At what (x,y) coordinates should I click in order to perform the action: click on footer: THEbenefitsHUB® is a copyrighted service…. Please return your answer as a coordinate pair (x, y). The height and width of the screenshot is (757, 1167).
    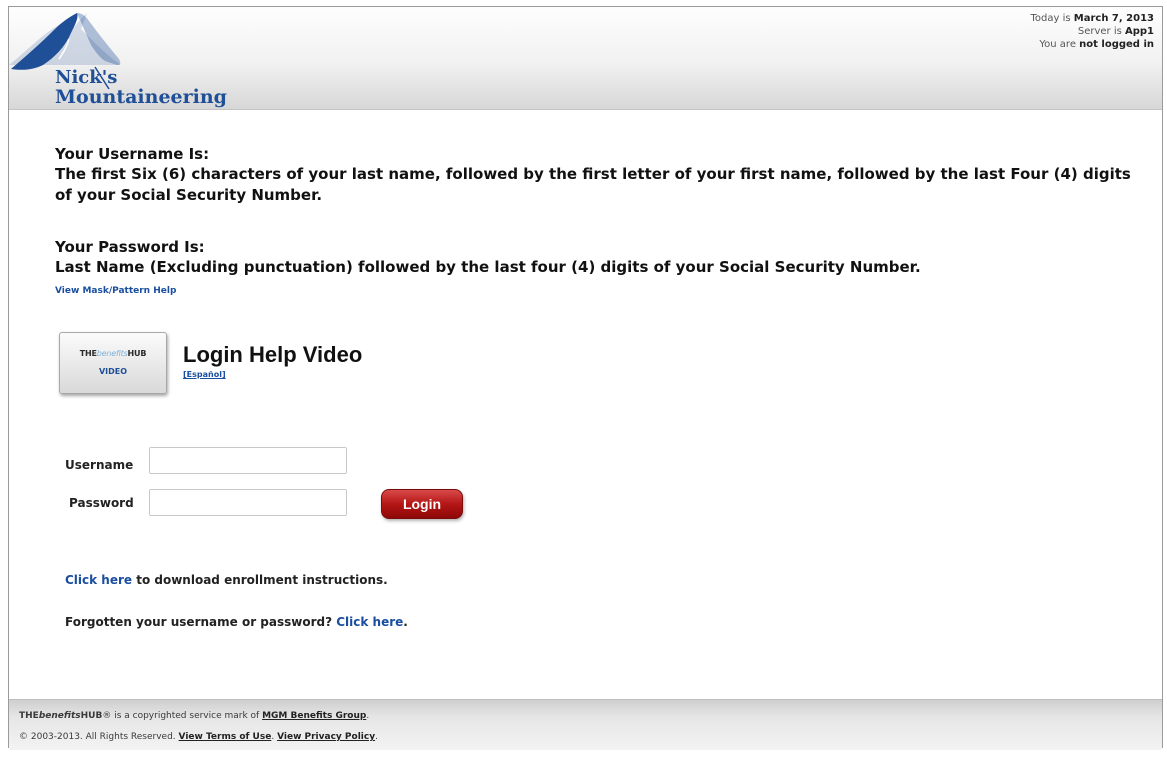
    Looking at the image, I should click on (585, 724).